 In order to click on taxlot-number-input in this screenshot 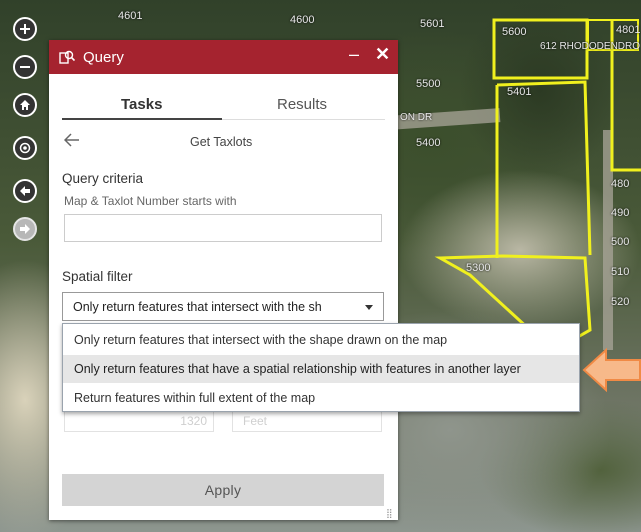, I will do `click(223, 228)`.